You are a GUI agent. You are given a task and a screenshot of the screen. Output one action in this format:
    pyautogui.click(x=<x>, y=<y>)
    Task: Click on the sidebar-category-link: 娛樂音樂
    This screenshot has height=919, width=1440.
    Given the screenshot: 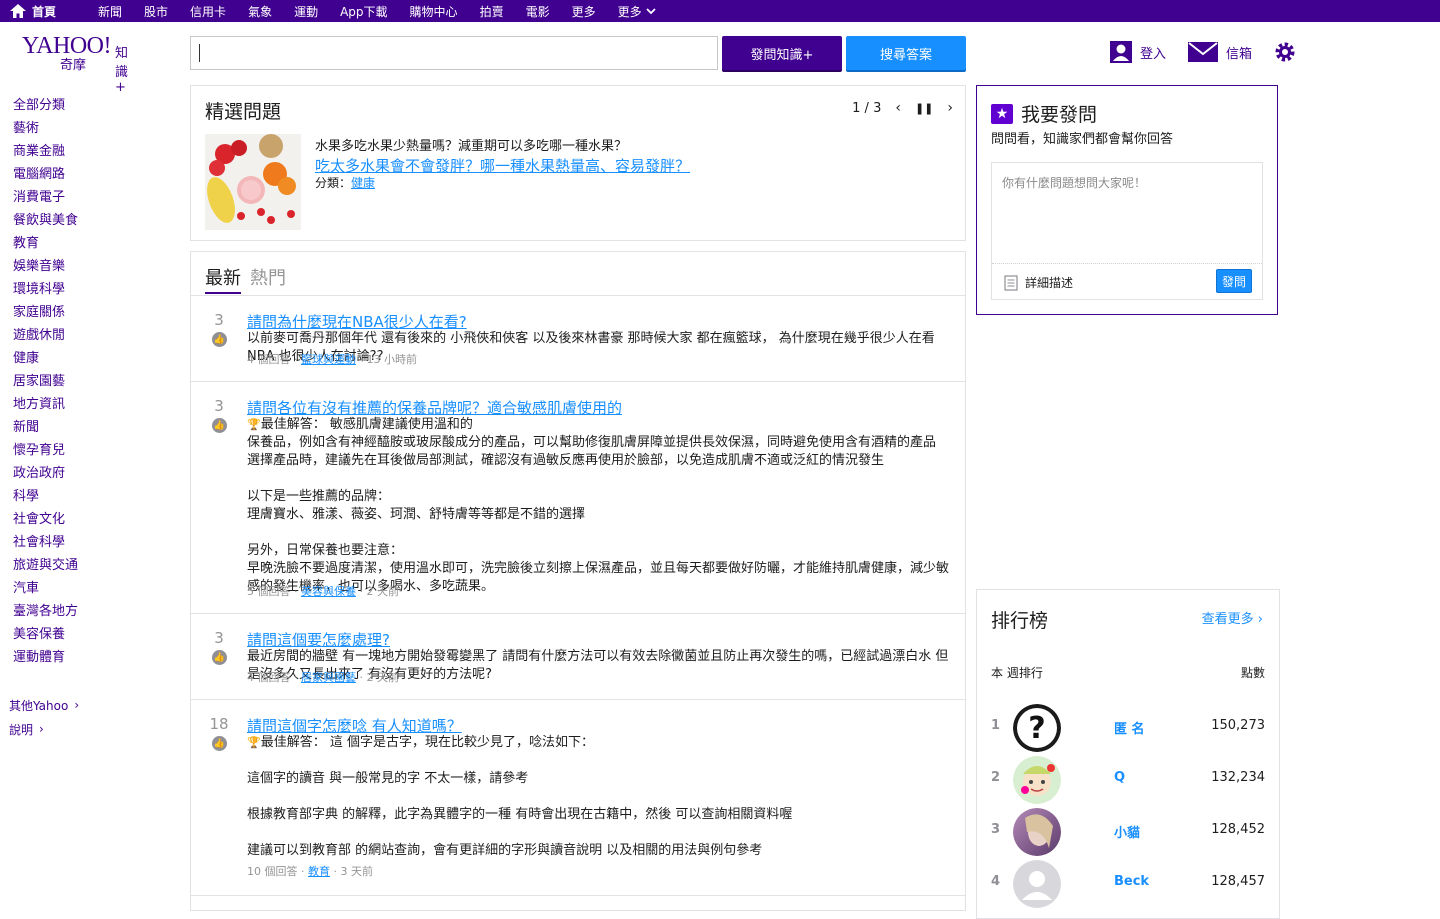 What is the action you would take?
    pyautogui.click(x=93, y=269)
    